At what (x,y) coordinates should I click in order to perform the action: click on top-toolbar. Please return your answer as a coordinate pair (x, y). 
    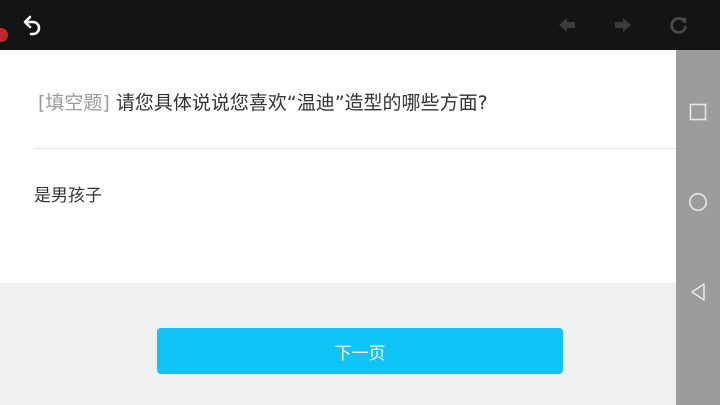
    Looking at the image, I should click on (360, 25).